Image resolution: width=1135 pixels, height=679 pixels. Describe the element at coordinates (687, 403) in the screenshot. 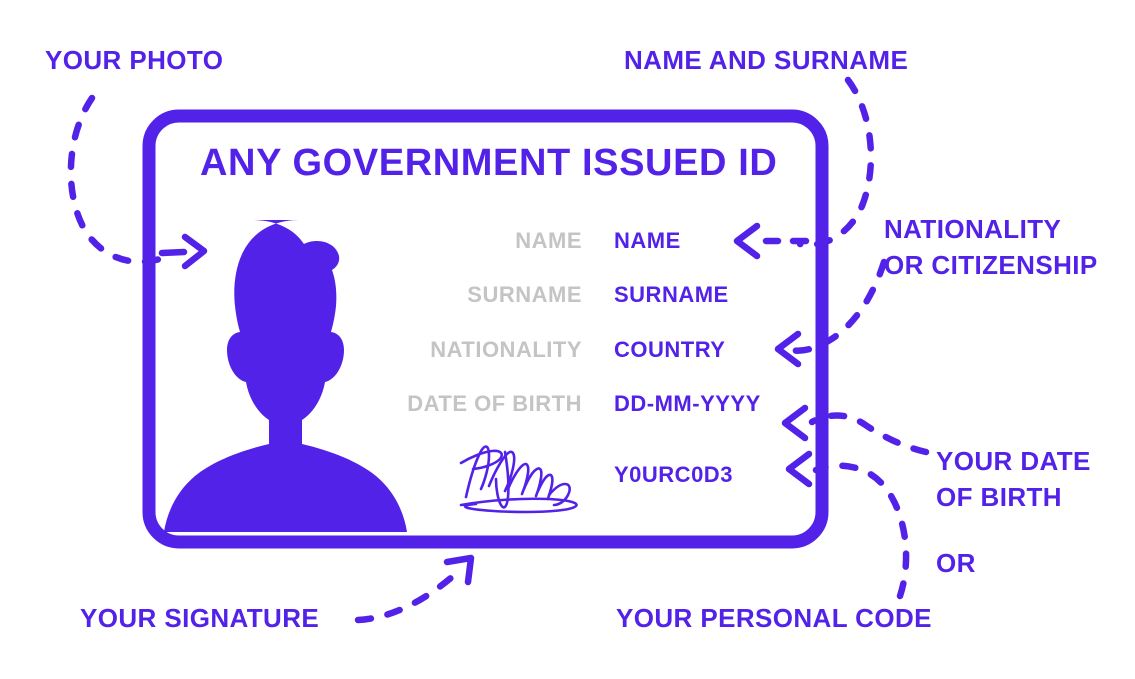

I see `field-value-date-of-birth: DD-MM-YYYY` at that location.